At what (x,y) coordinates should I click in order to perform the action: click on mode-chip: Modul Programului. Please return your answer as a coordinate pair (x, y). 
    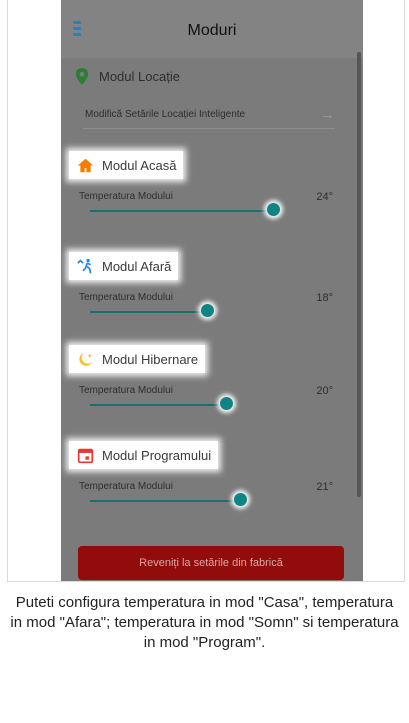
    Looking at the image, I should click on (144, 455).